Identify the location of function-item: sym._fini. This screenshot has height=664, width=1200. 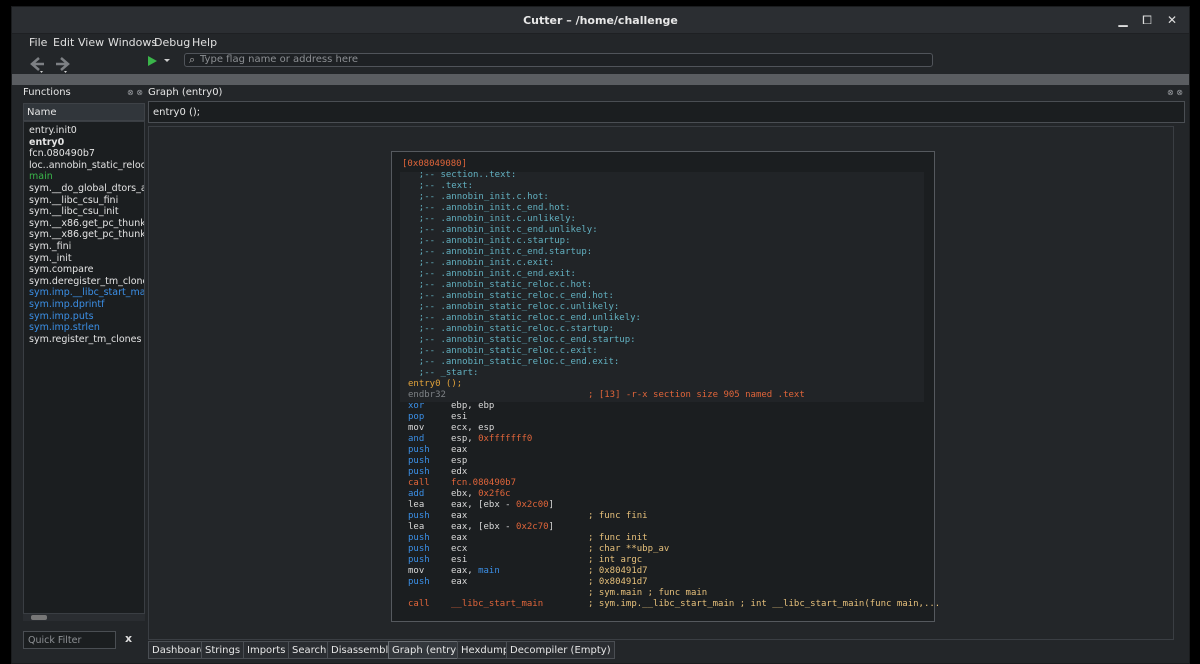
(50, 246).